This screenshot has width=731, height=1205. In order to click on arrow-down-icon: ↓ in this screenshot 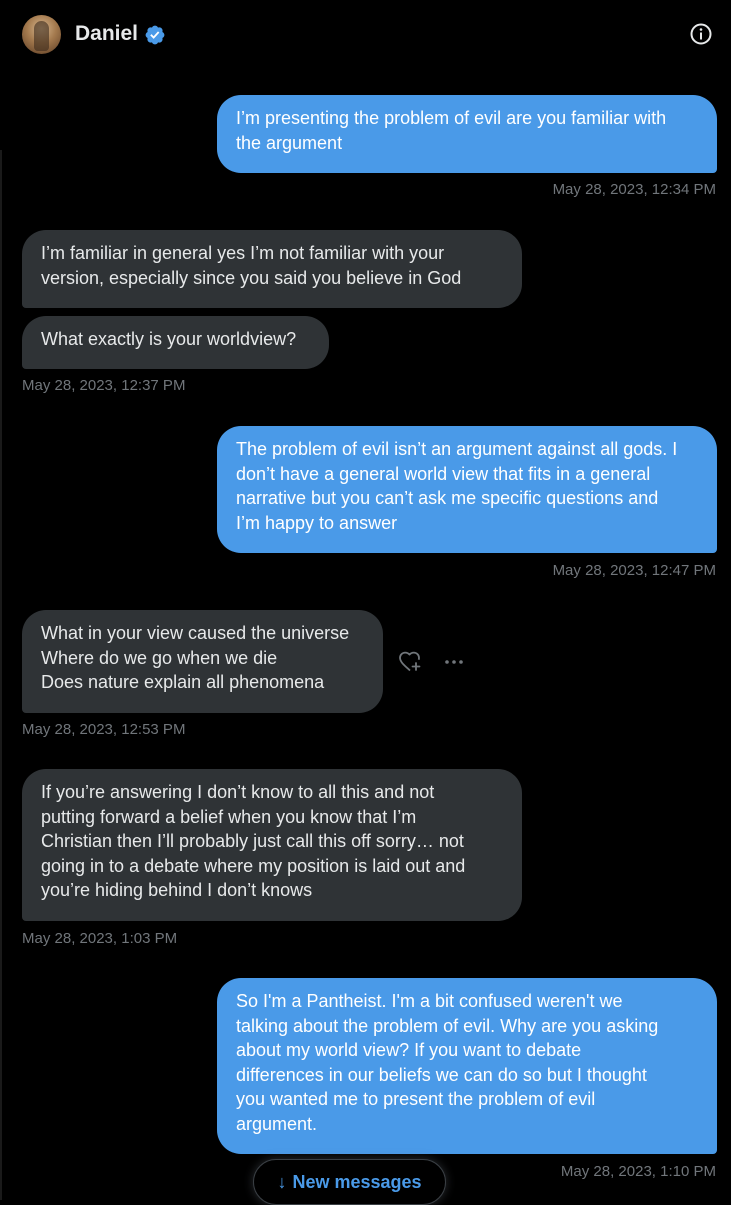, I will do `click(282, 1181)`.